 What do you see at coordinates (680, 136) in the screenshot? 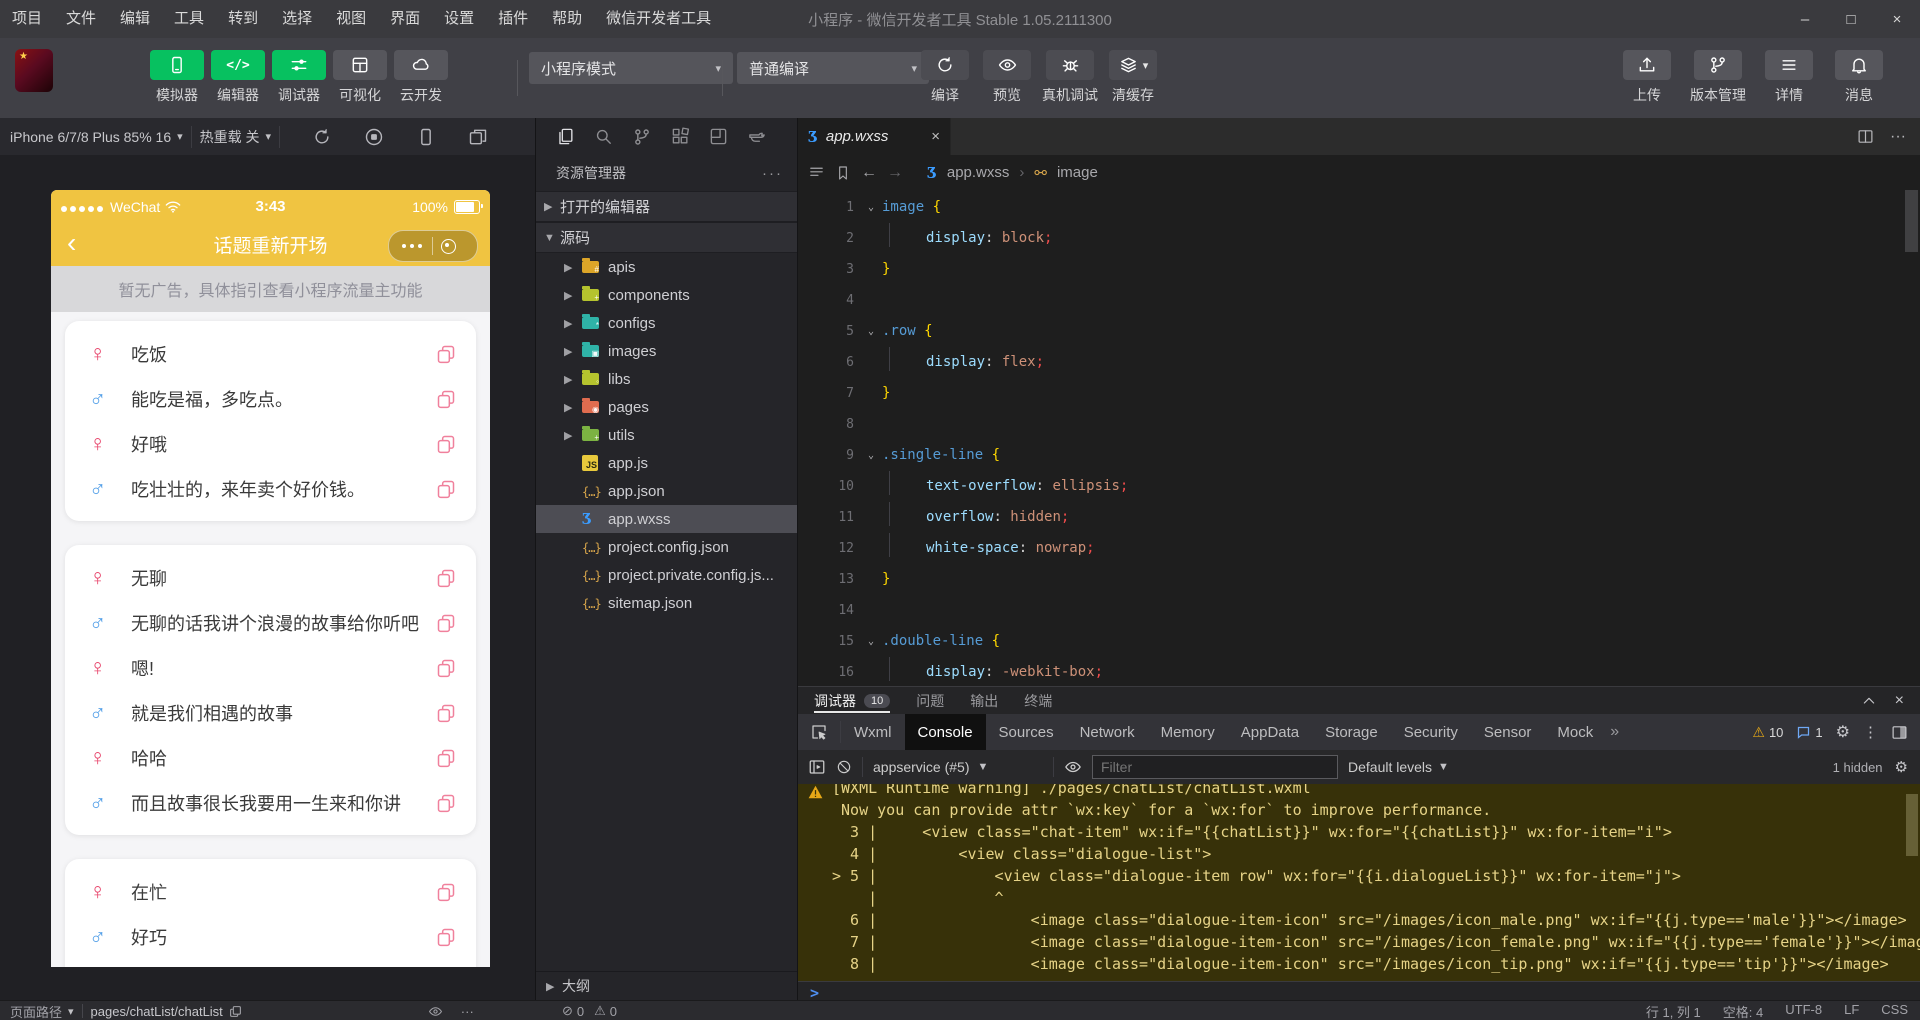
I see `extensions-icon` at bounding box center [680, 136].